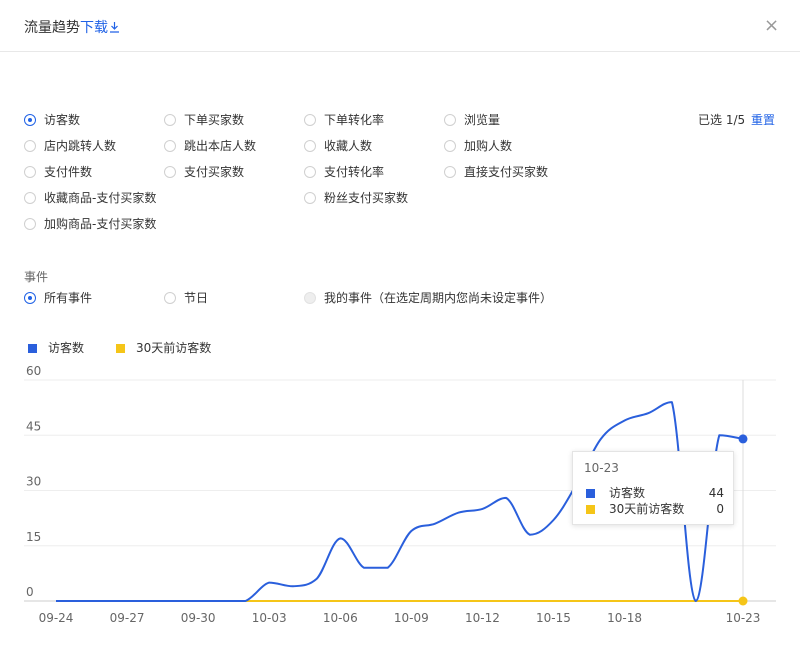 This screenshot has height=656, width=800. Describe the element at coordinates (68, 298) in the screenshot. I see `event-label: 所有事件` at that location.